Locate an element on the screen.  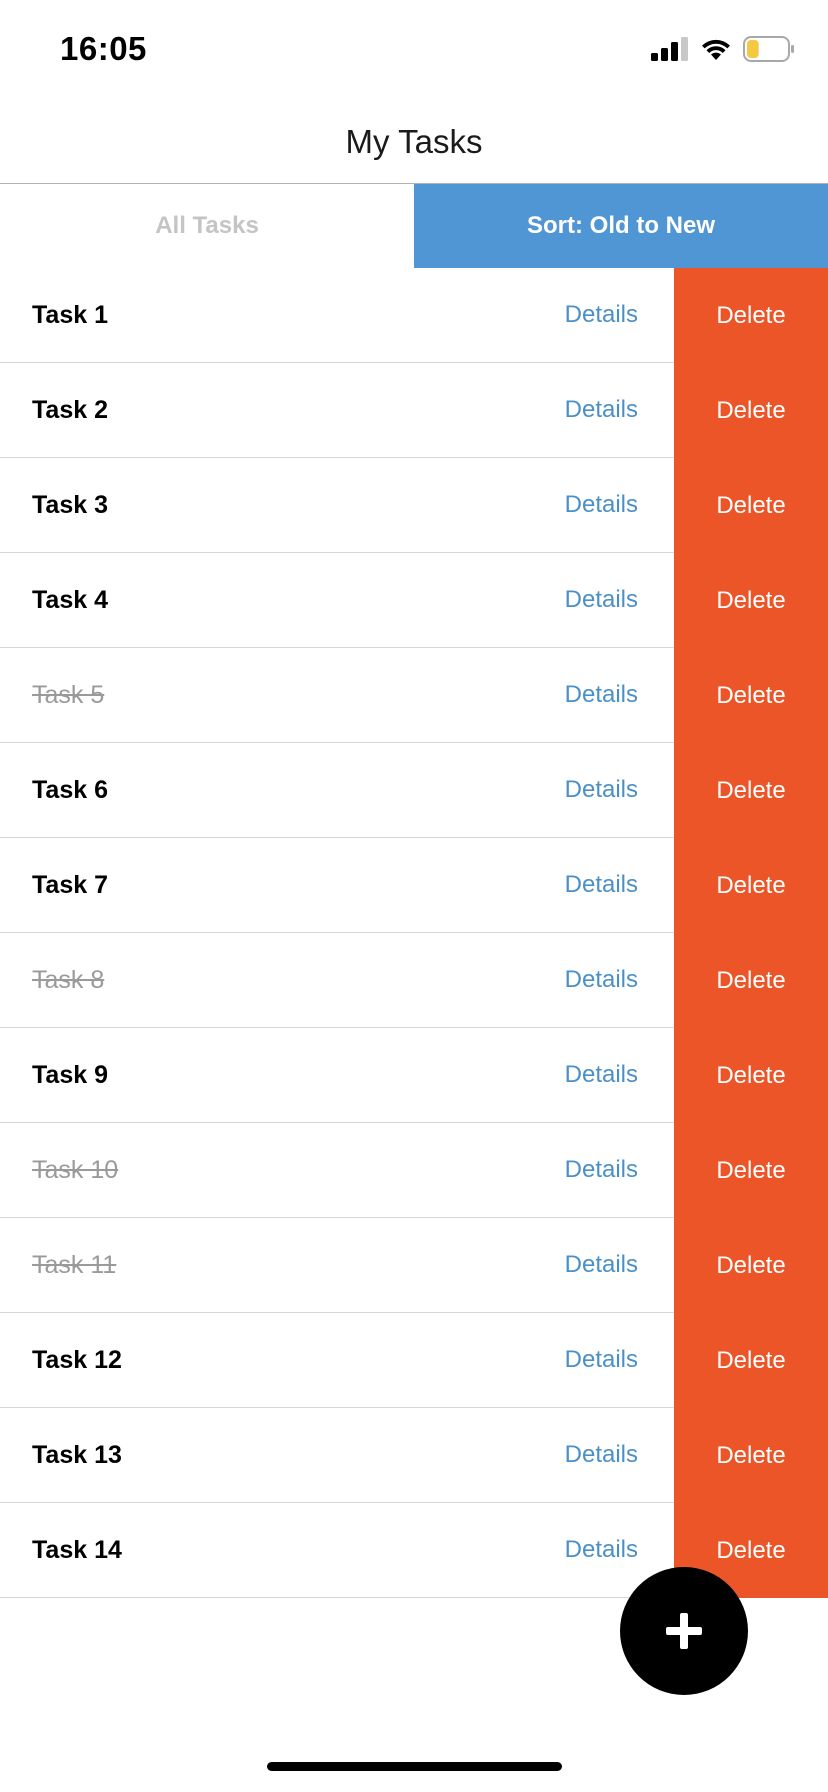
task-title: Task 3 is located at coordinates (70, 504).